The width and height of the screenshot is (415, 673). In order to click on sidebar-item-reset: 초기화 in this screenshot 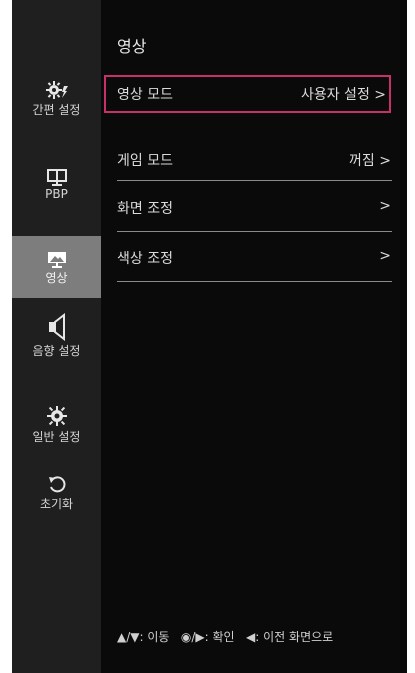, I will do `click(56, 499)`.